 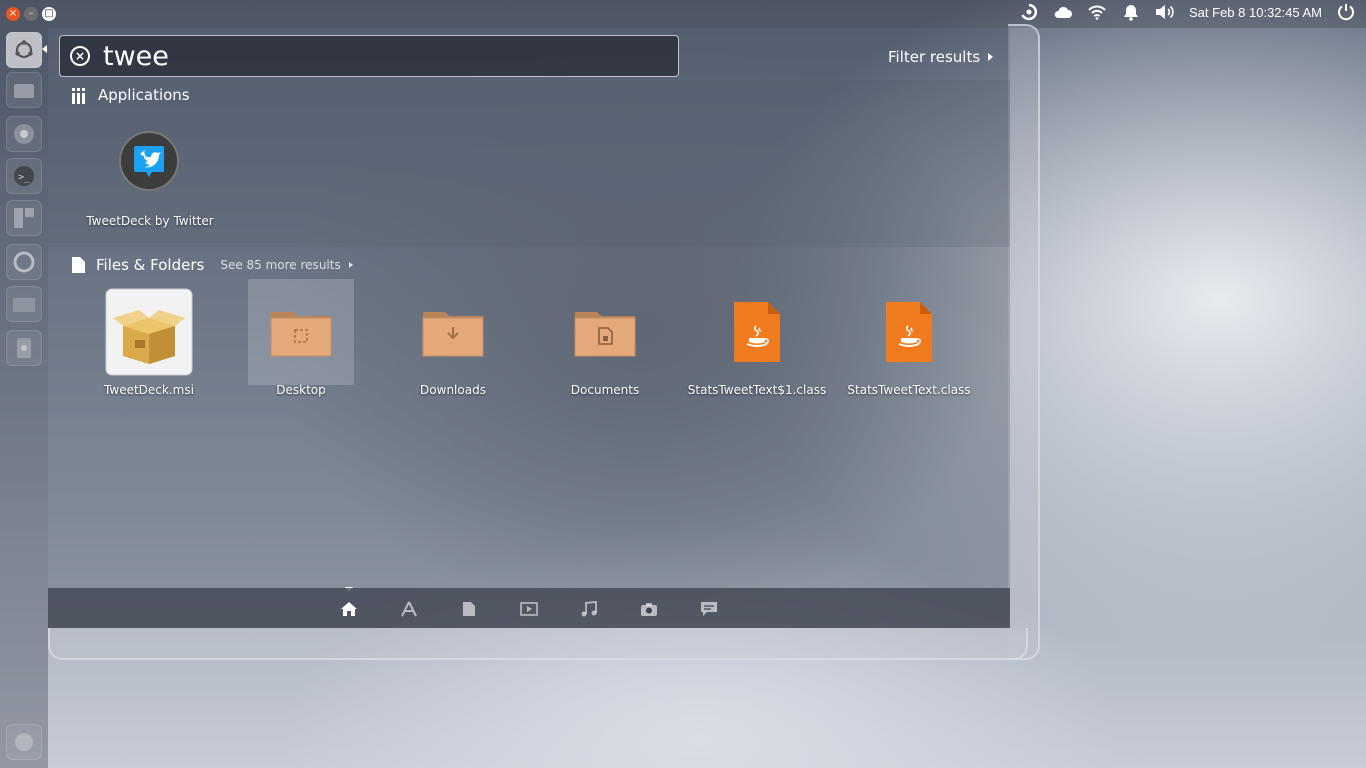 I want to click on dash-frame-right, so click(x=1024, y=342).